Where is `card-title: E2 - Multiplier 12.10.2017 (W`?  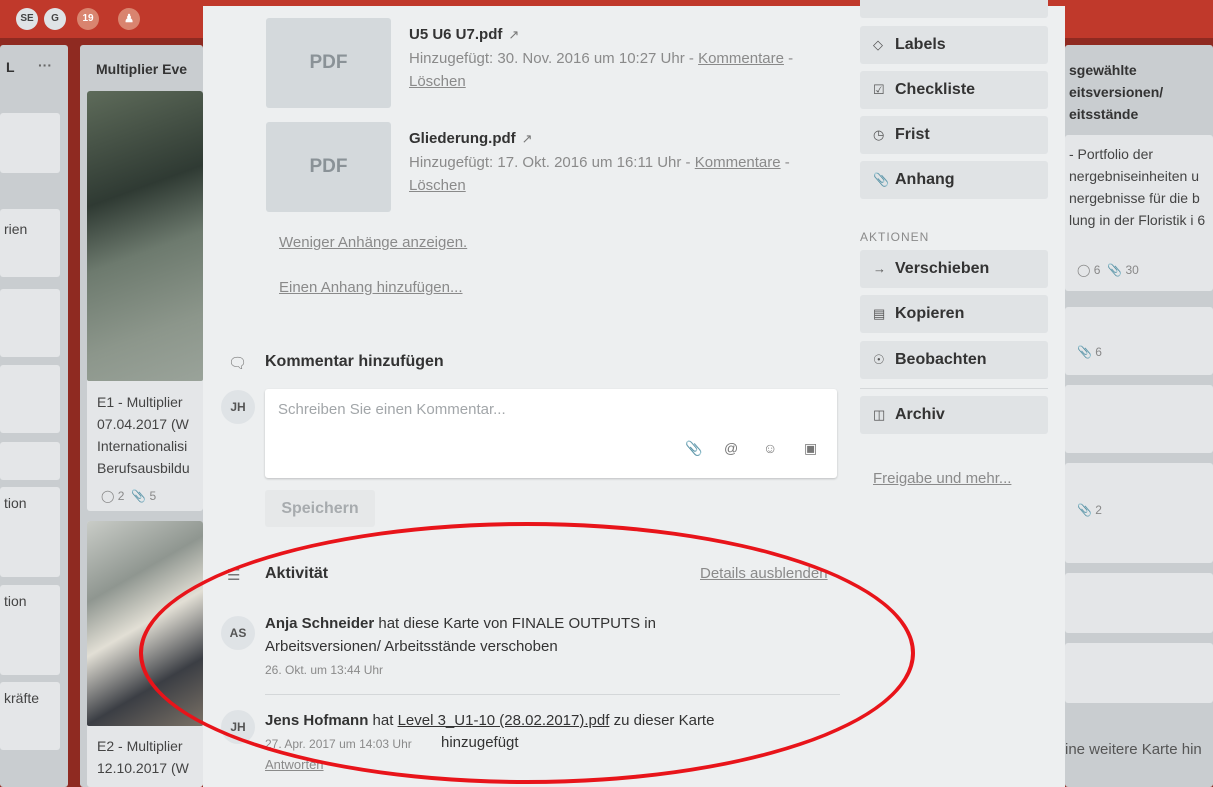 card-title: E2 - Multiplier 12.10.2017 (W is located at coordinates (143, 757).